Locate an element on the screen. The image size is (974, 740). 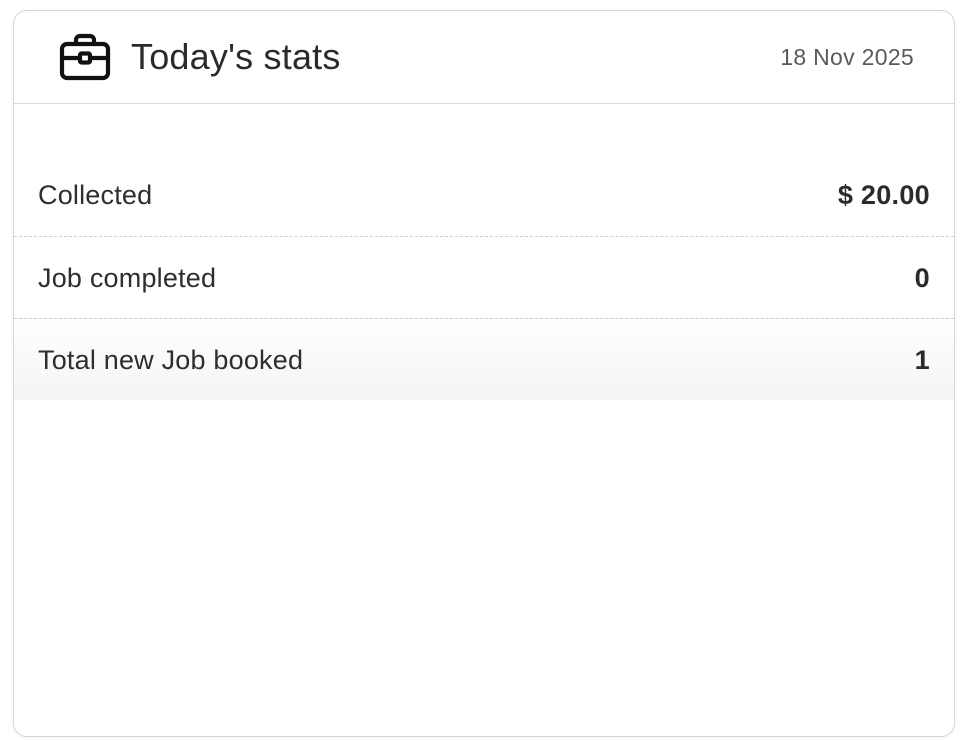
stat-label: Total new Job booked is located at coordinates (171, 359).